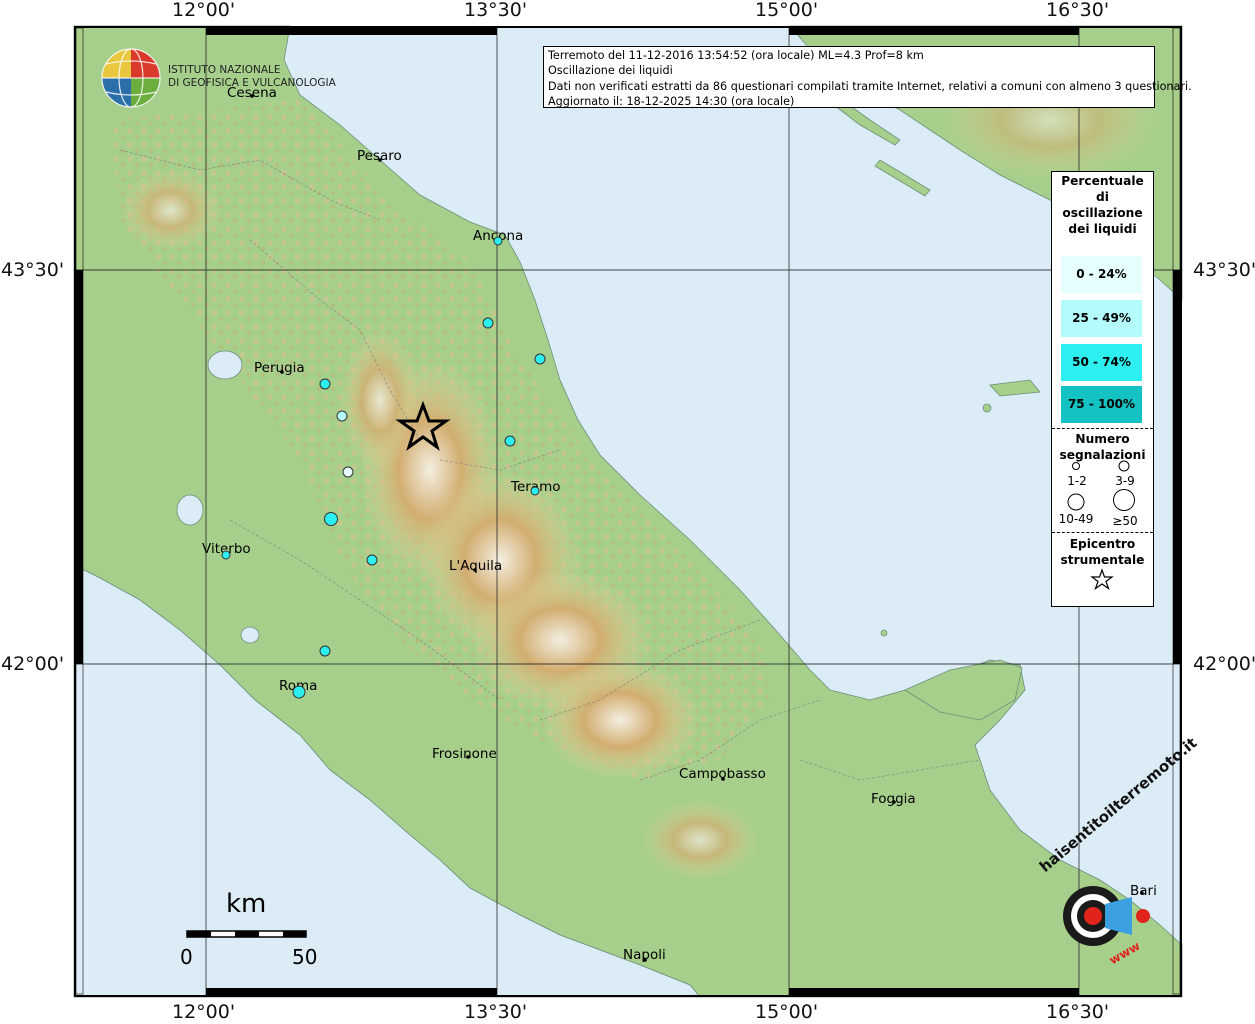 Image resolution: width=1255 pixels, height=1024 pixels. What do you see at coordinates (204, 1012) in the screenshot?
I see `lon-label-bottom-1: 12°00'` at bounding box center [204, 1012].